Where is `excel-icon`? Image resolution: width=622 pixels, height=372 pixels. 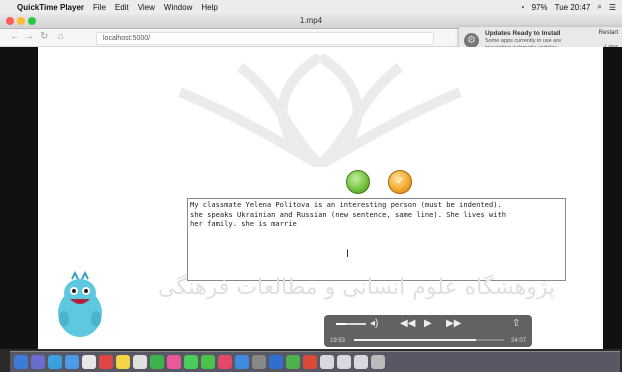 excel-icon is located at coordinates (293, 362).